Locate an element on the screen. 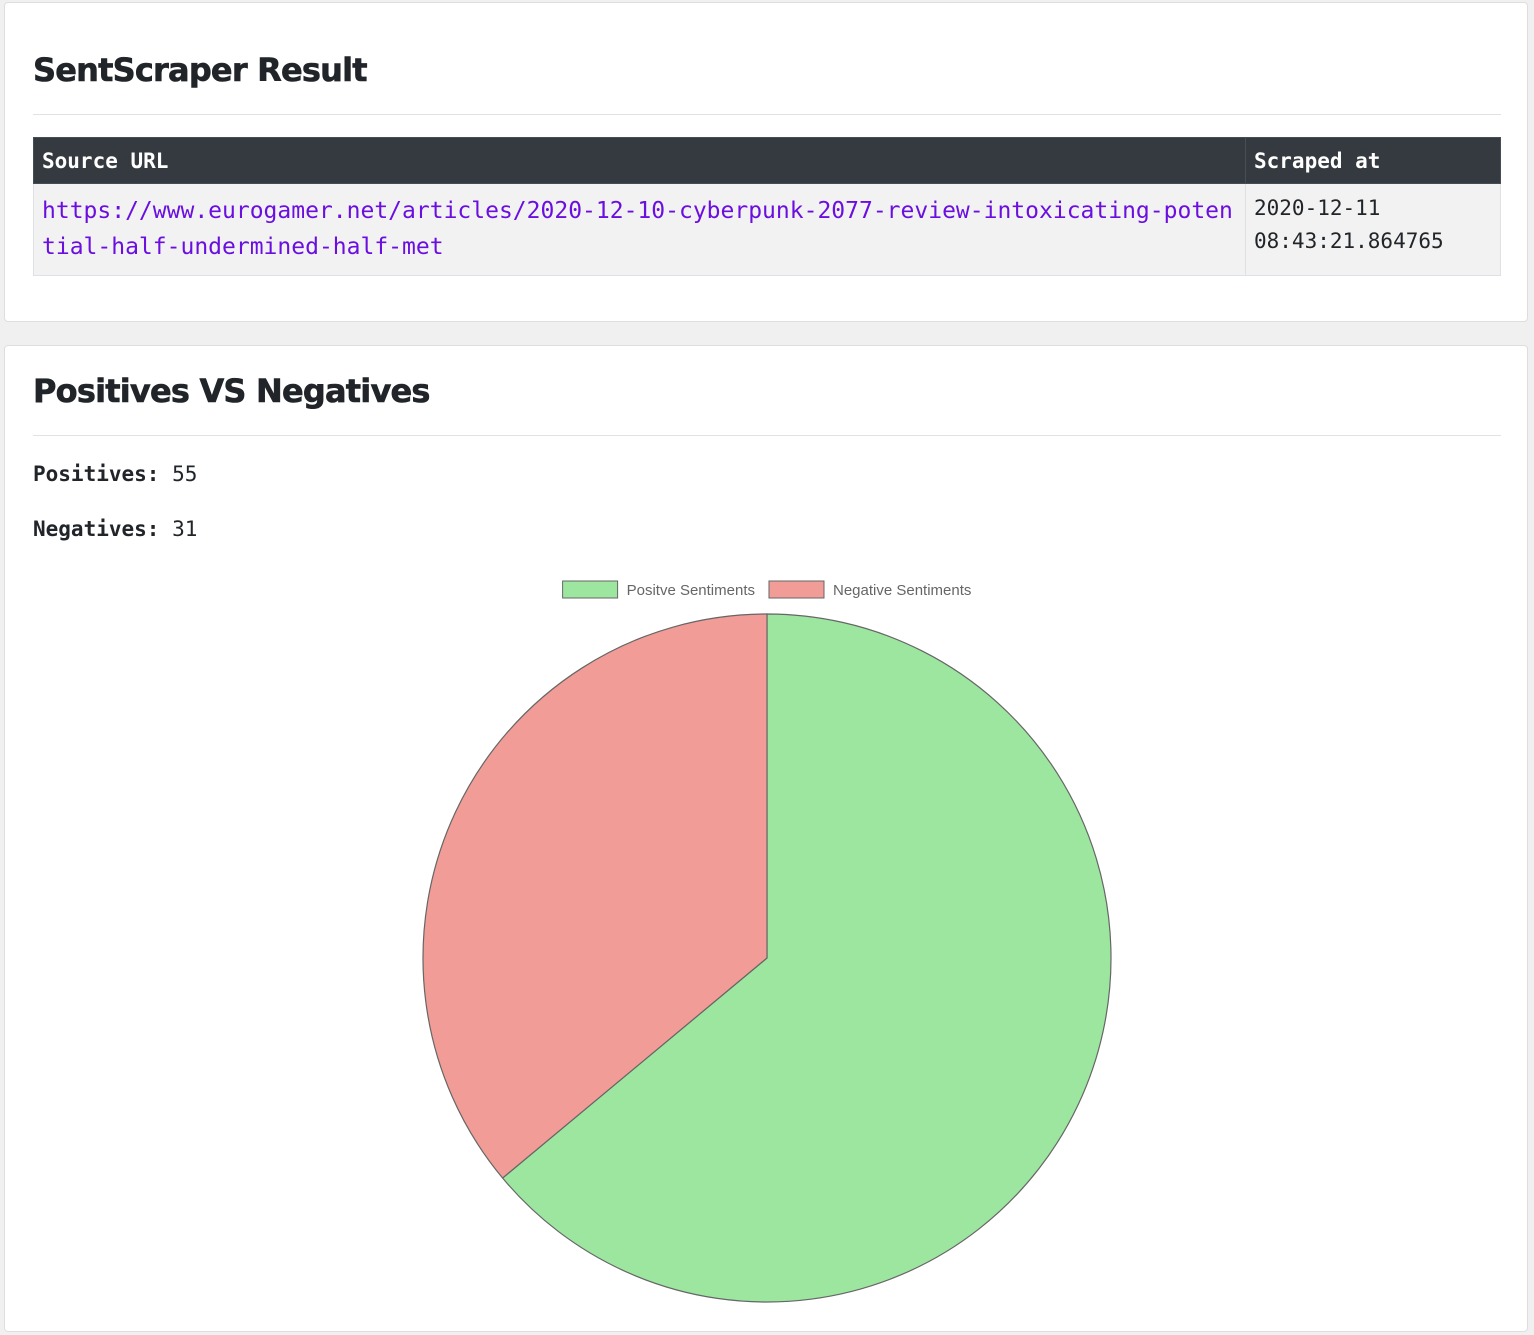 The width and height of the screenshot is (1534, 1335). result-title: SentScraper Result is located at coordinates (200, 70).